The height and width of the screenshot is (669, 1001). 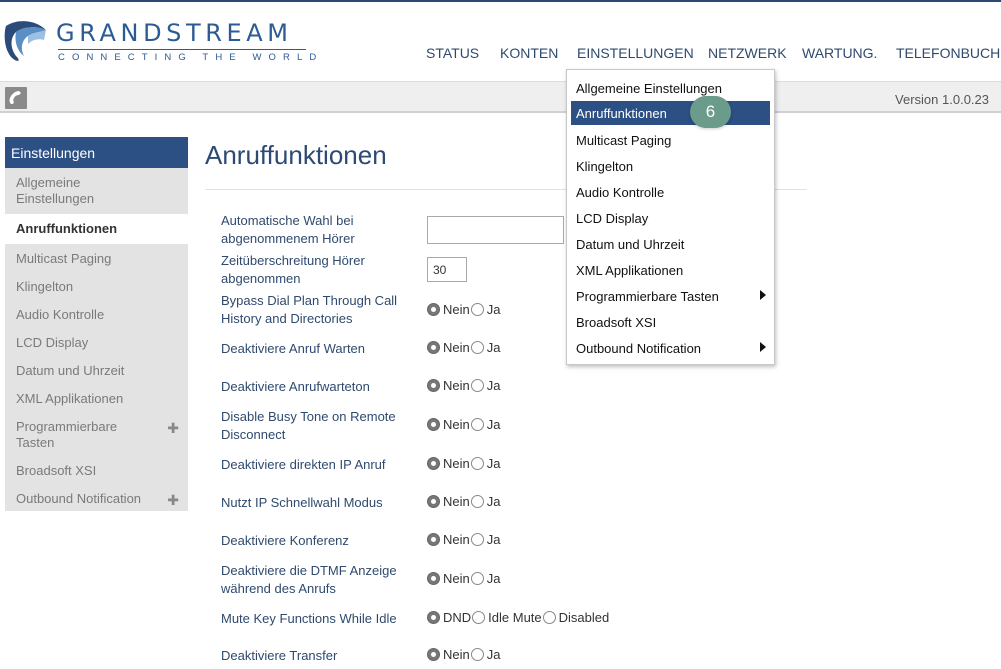 I want to click on menu-item-broadsoft-xsi: Broadsoft XSI, so click(x=670, y=322).